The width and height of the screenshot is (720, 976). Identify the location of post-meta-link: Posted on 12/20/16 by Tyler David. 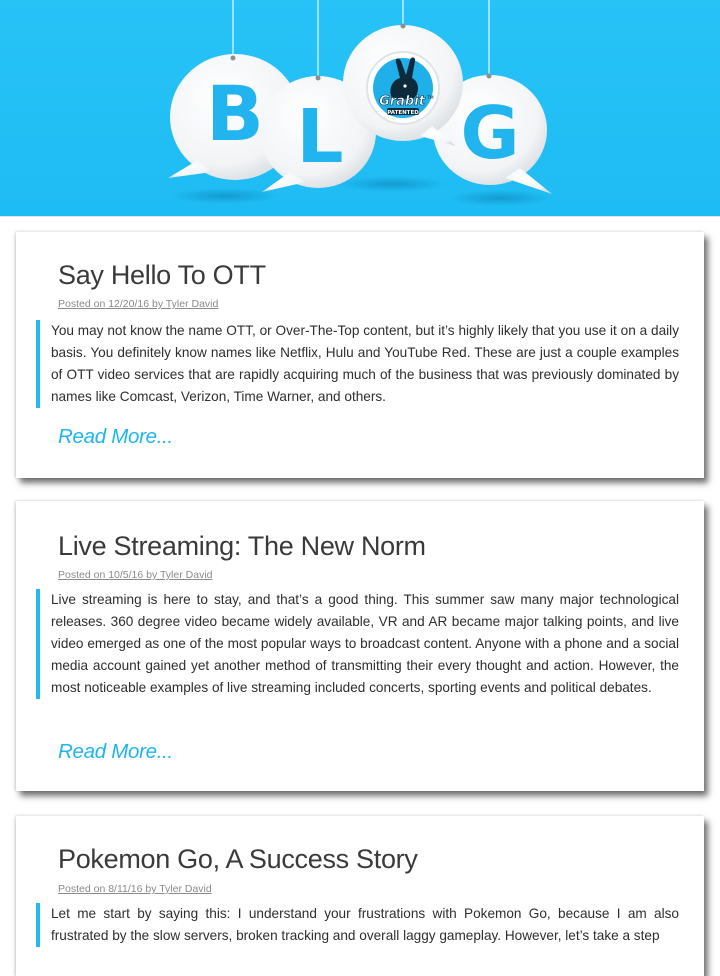
(138, 304).